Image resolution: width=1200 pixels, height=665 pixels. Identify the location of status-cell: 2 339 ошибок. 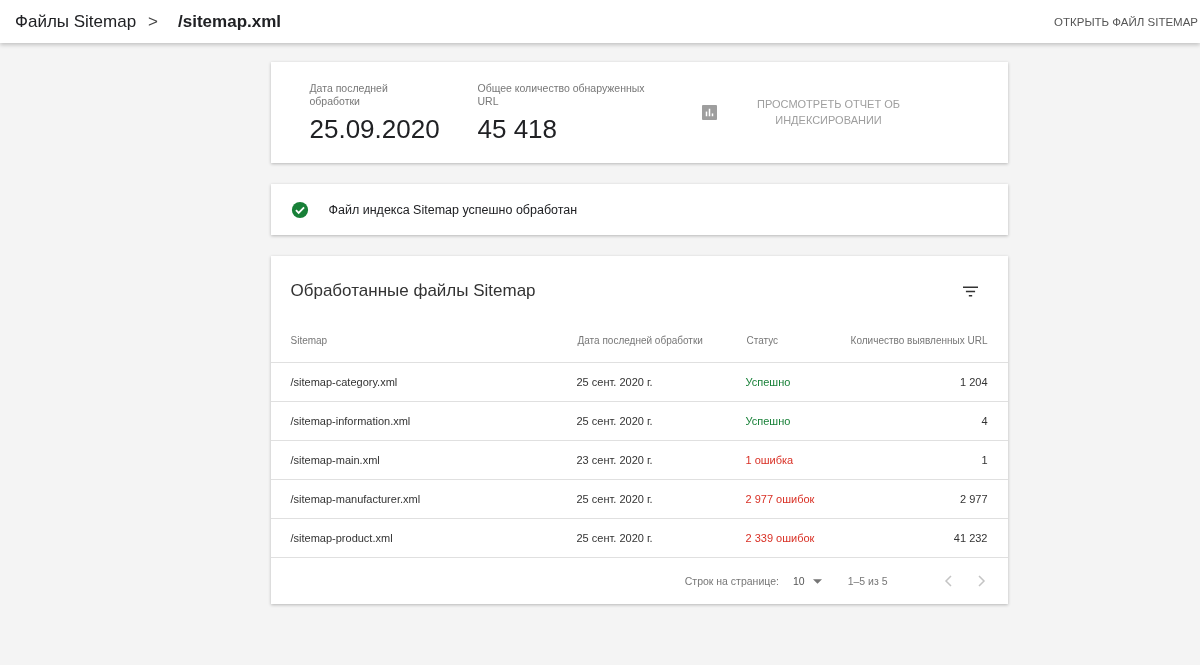
(785, 538).